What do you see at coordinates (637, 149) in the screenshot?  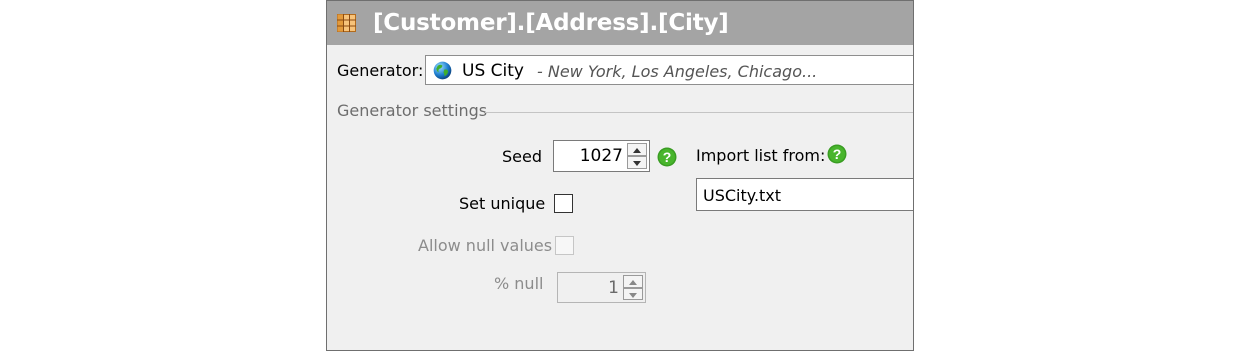 I see `seed-increment-button` at bounding box center [637, 149].